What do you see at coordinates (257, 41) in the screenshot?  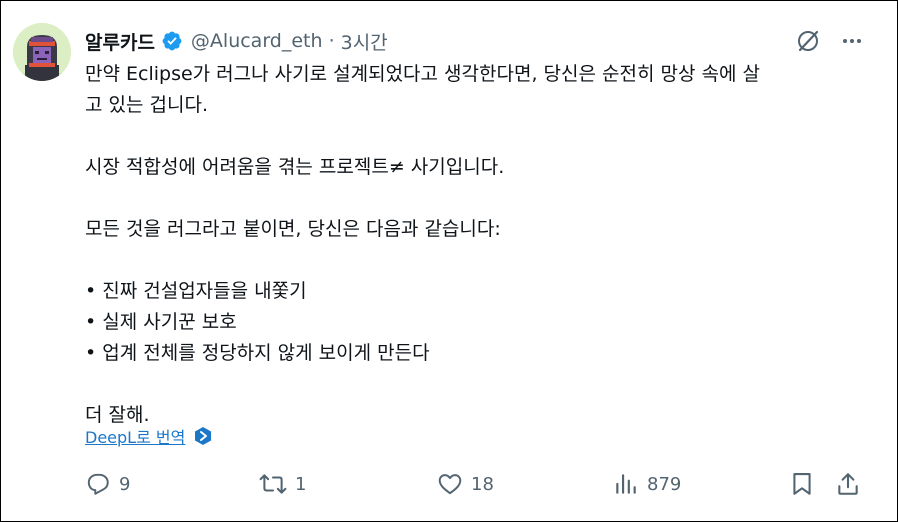 I see `author-handle: @Alucard_eth` at bounding box center [257, 41].